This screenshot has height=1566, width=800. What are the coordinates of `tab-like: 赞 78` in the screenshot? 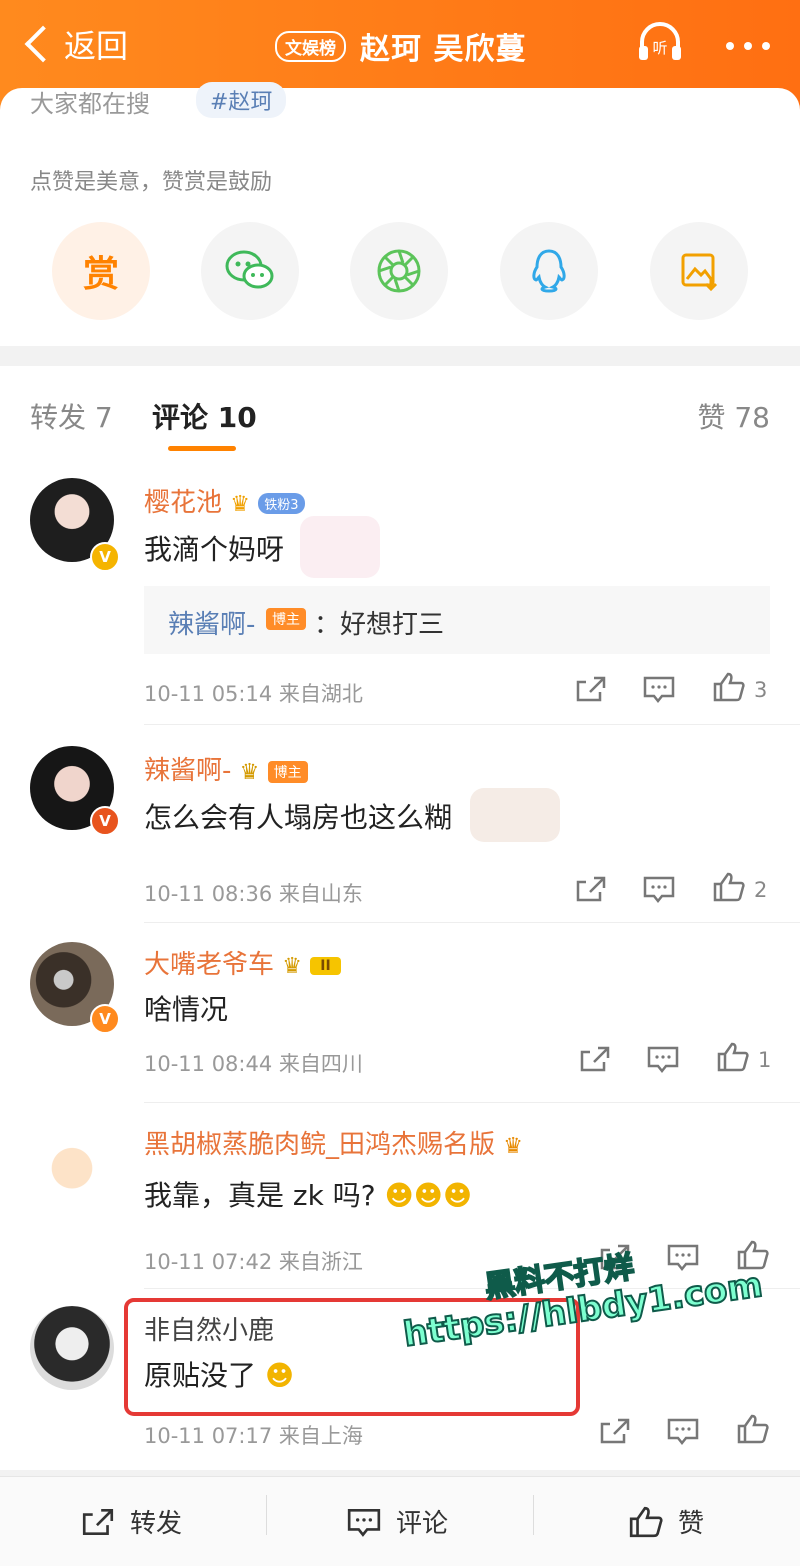 It's located at (733, 416).